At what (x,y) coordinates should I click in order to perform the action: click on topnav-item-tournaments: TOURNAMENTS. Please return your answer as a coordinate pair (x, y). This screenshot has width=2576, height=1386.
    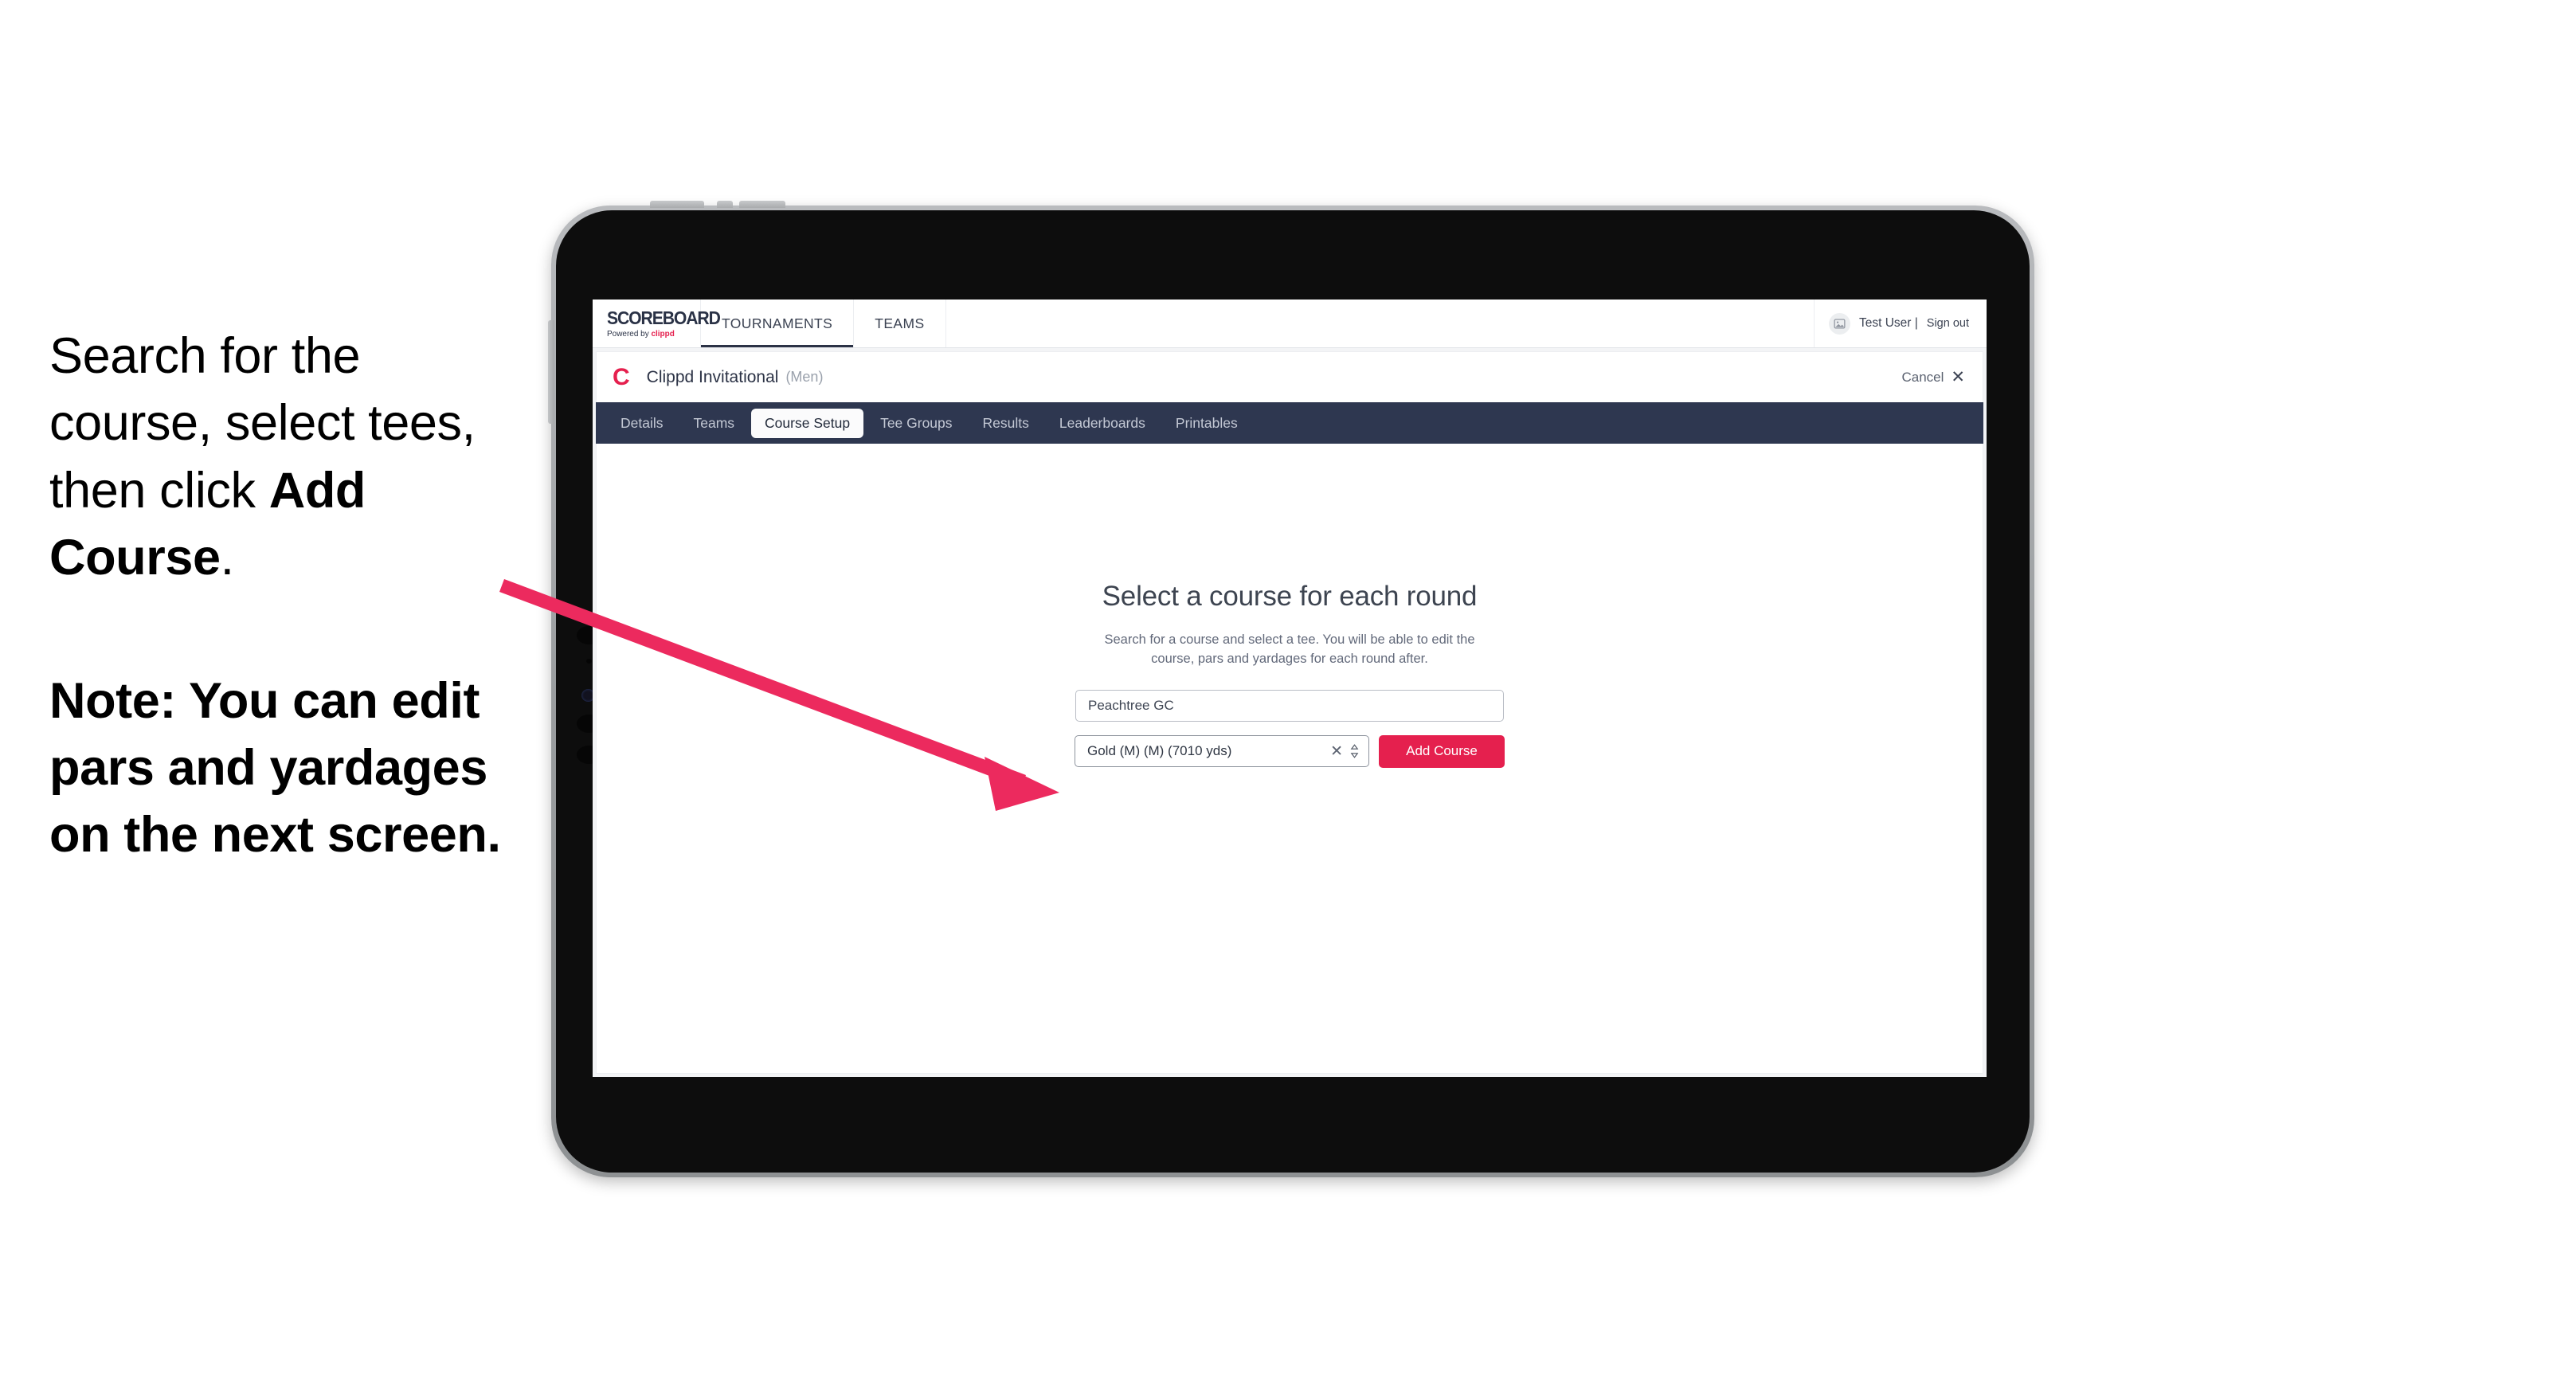
    Looking at the image, I should click on (778, 323).